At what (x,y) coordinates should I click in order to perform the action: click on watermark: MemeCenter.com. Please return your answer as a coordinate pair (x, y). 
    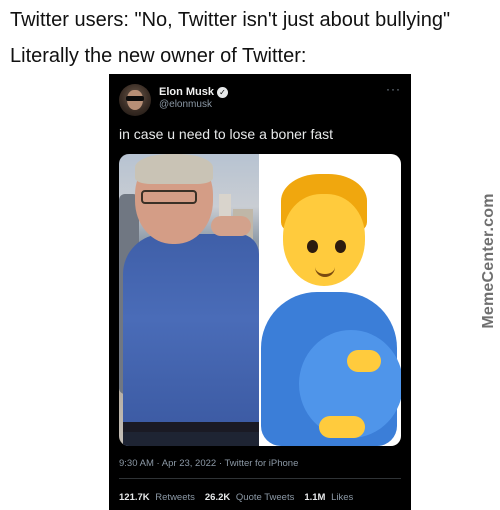
    Looking at the image, I should click on (487, 261).